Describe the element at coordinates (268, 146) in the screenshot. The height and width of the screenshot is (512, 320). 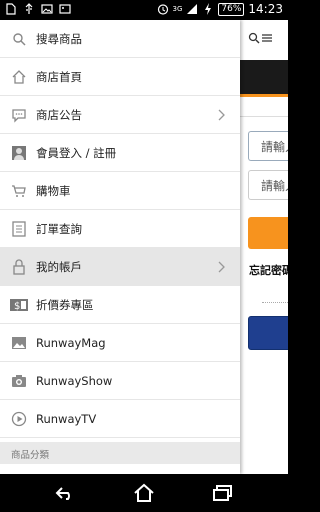
I see `account-field: 請輸入` at that location.